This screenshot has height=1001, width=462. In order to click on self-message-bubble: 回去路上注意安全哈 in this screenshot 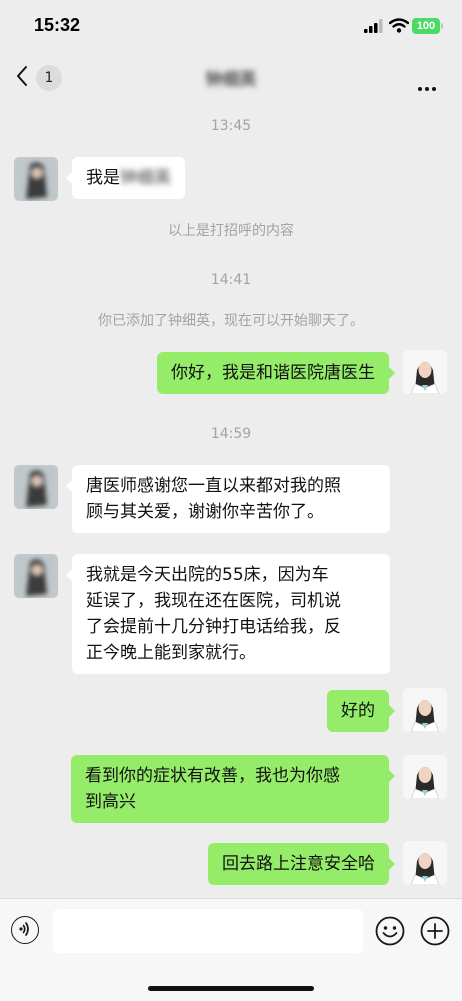, I will do `click(301, 864)`.